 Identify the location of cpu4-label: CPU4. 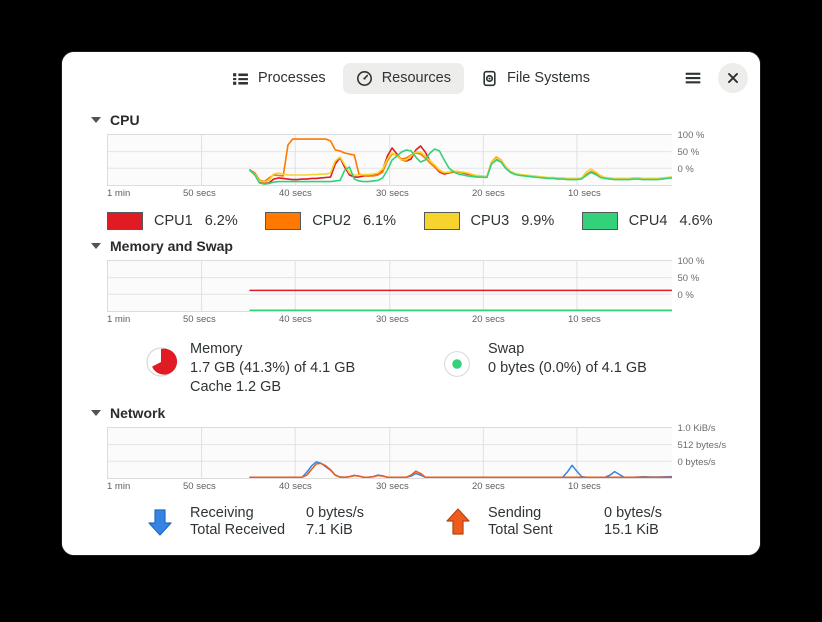
(648, 221).